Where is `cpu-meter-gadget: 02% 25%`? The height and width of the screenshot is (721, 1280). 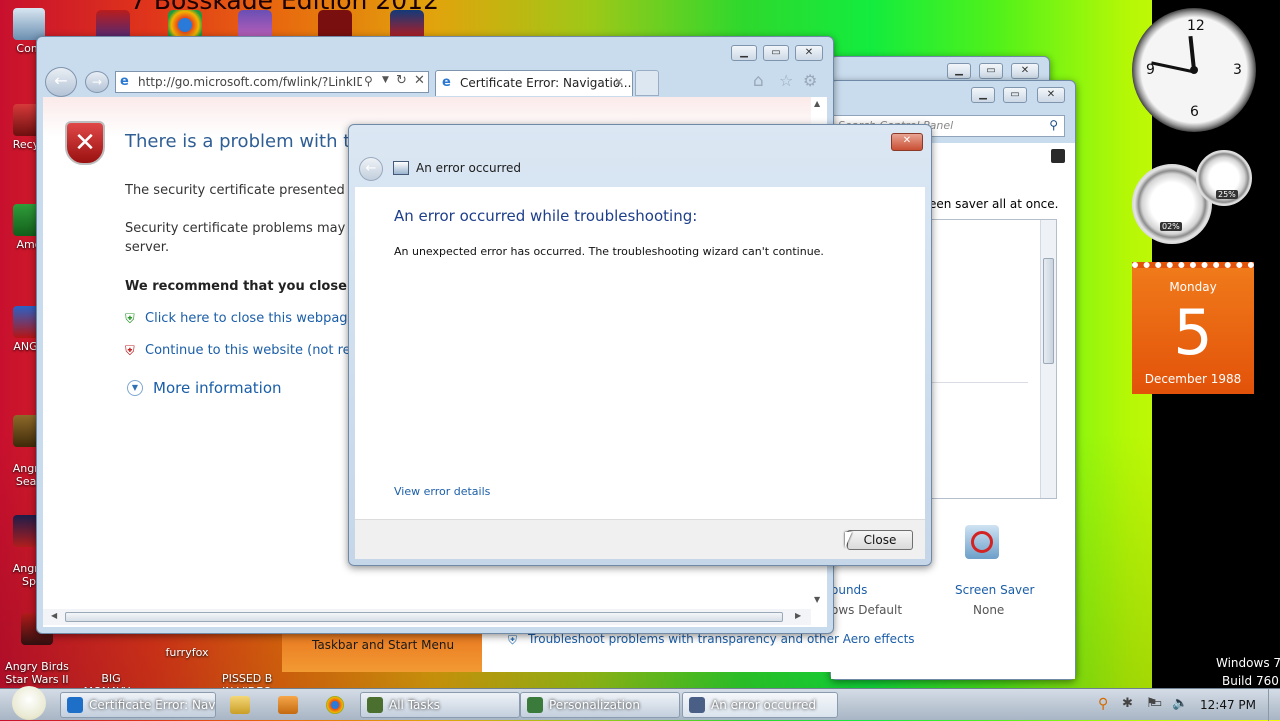
cpu-meter-gadget: 02% 25% is located at coordinates (1193, 198).